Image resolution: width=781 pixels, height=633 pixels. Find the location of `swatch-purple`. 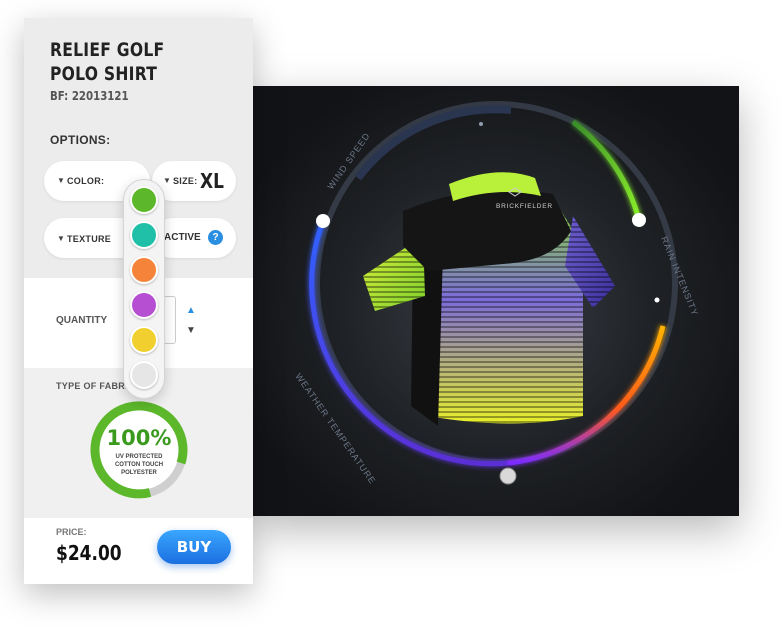

swatch-purple is located at coordinates (144, 305).